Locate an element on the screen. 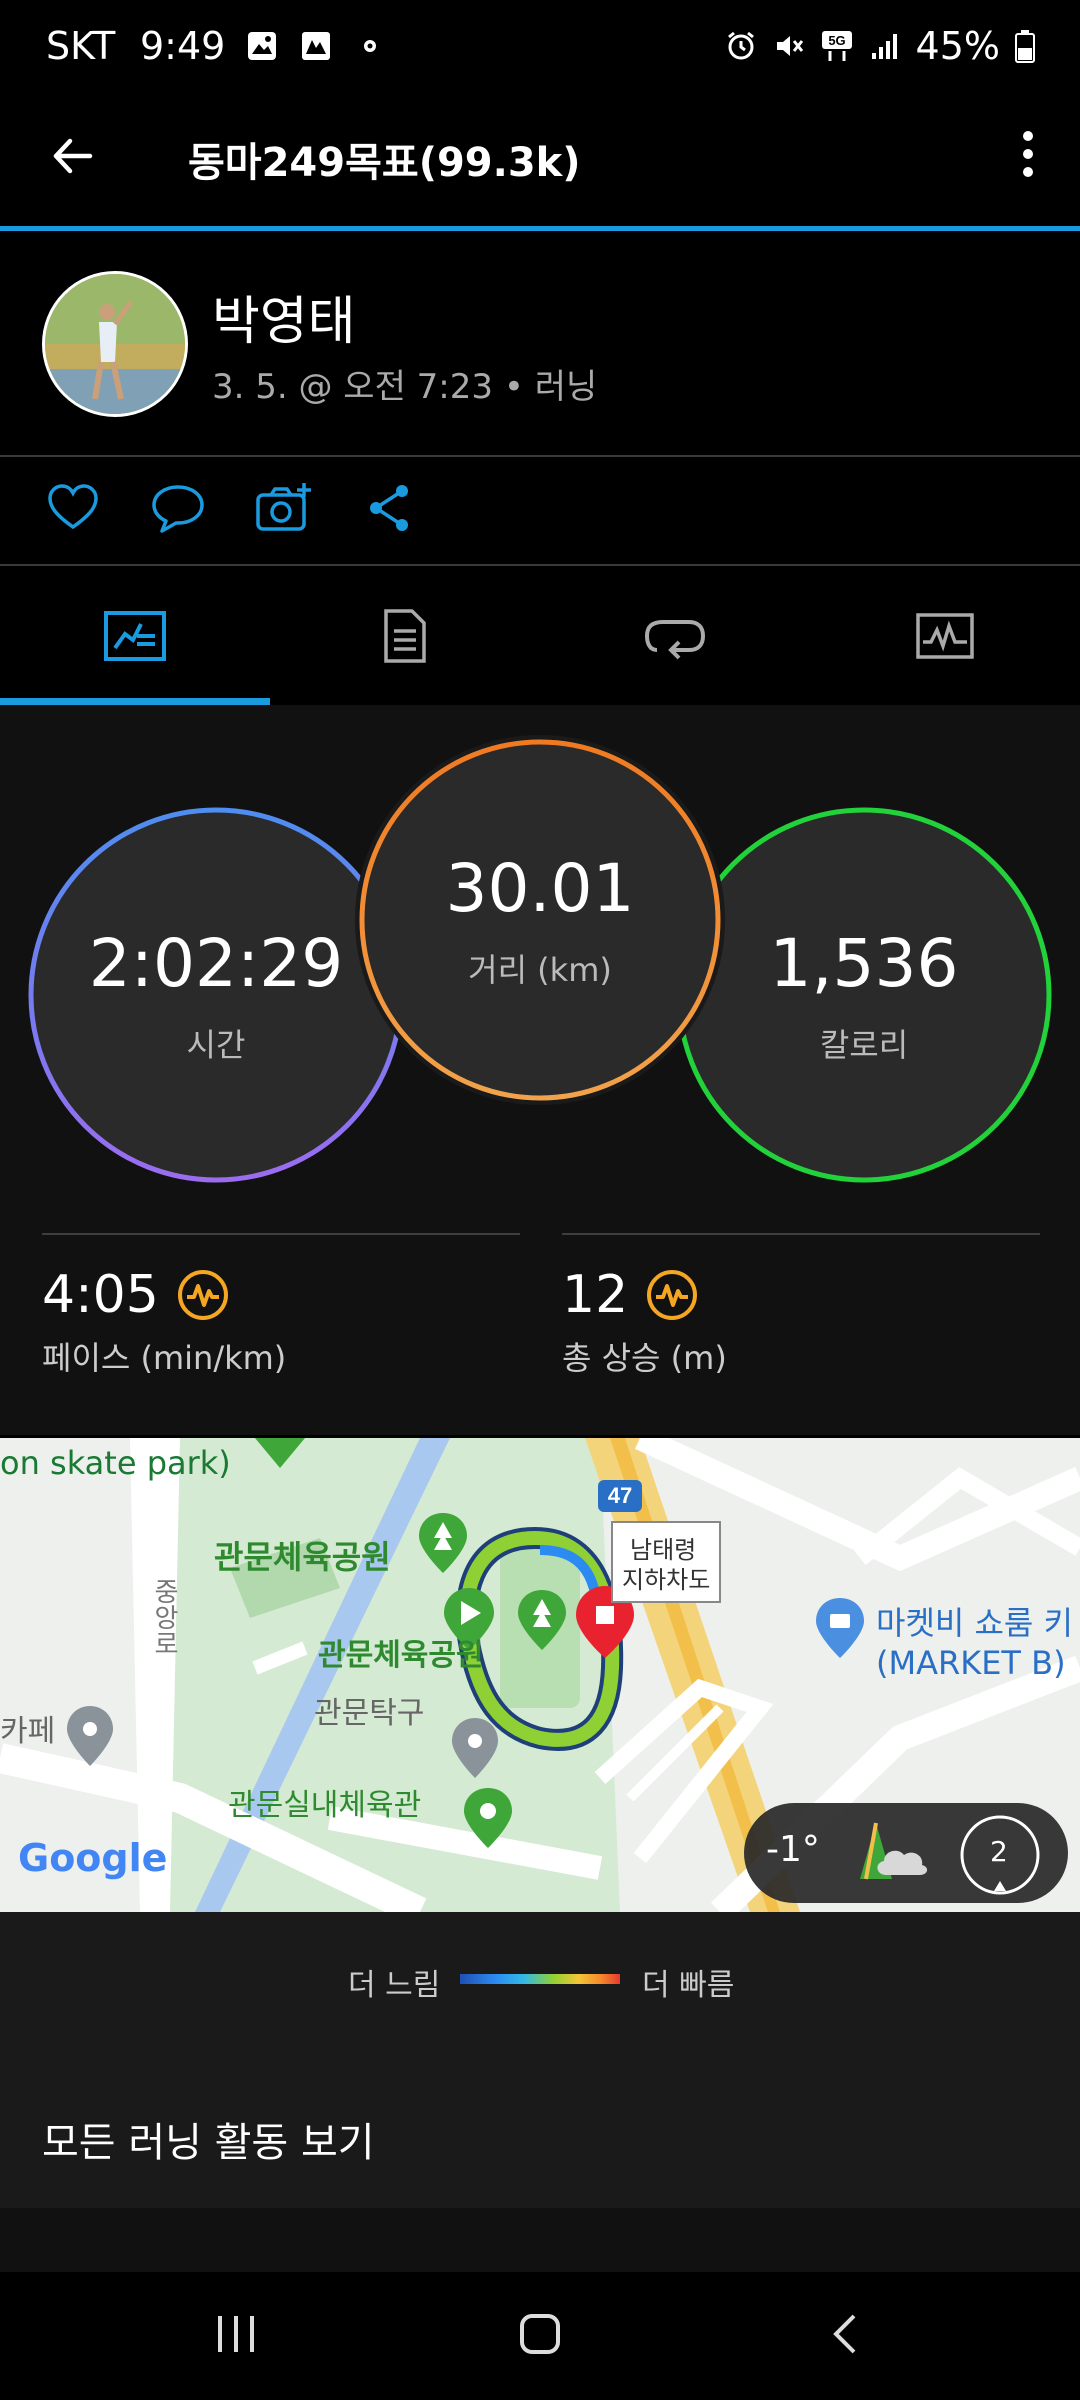 The image size is (1080, 2400). tab-chart is located at coordinates (945, 636).